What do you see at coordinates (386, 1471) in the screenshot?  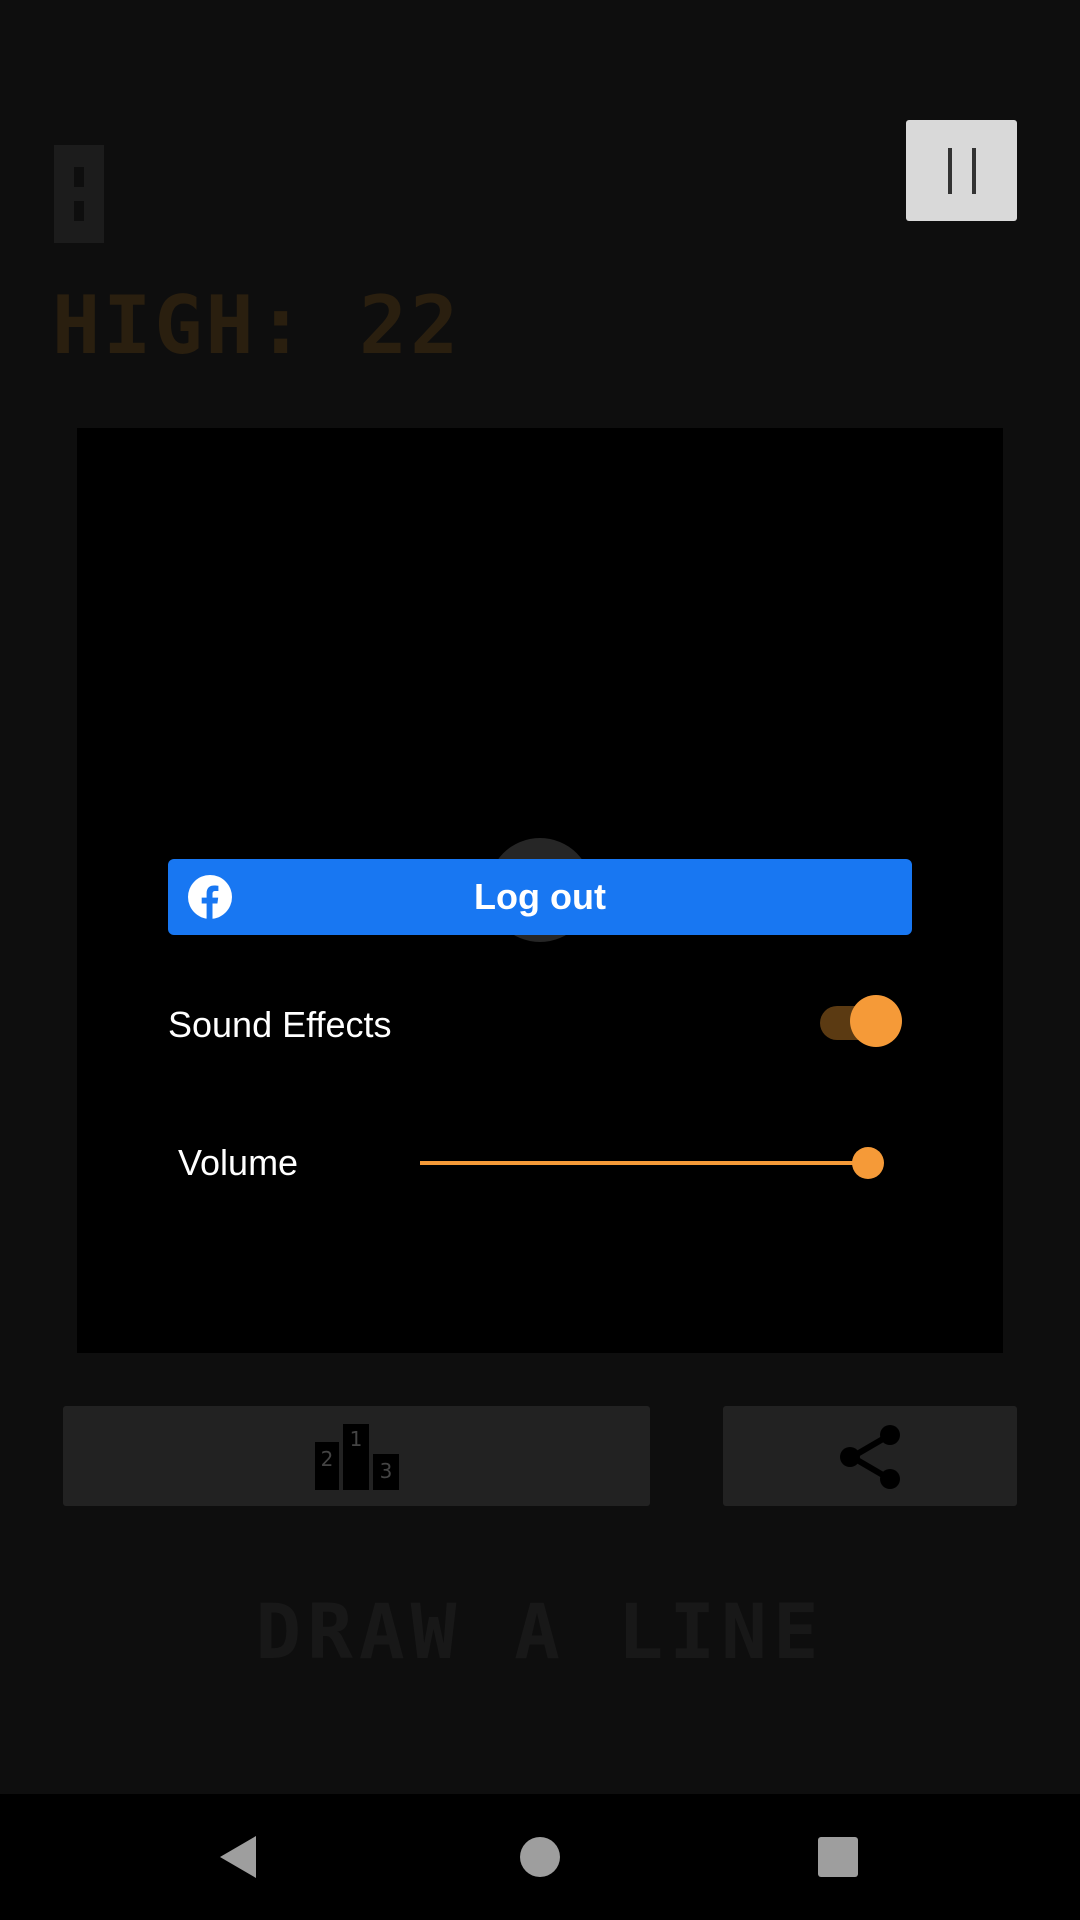 I see `svg-text: 3` at bounding box center [386, 1471].